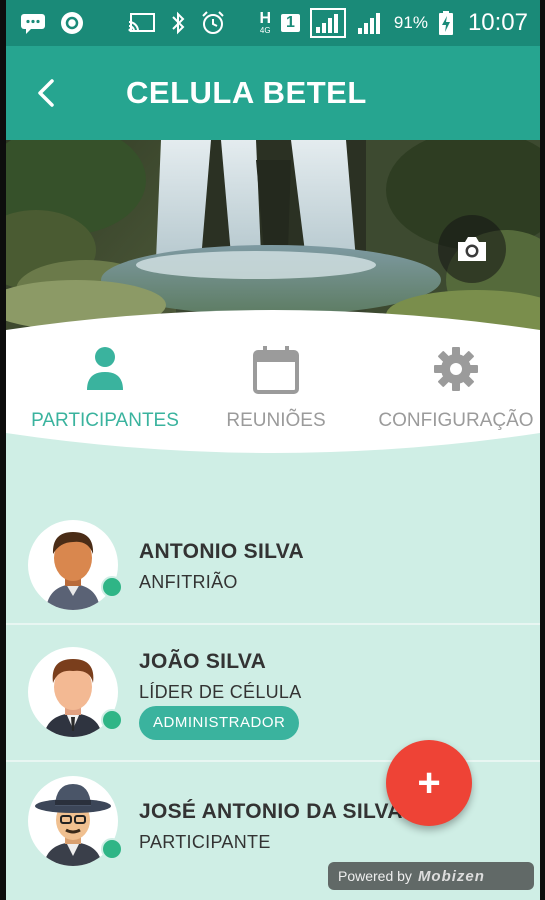 This screenshot has width=545, height=900. I want to click on battery-charging-icon, so click(445, 23).